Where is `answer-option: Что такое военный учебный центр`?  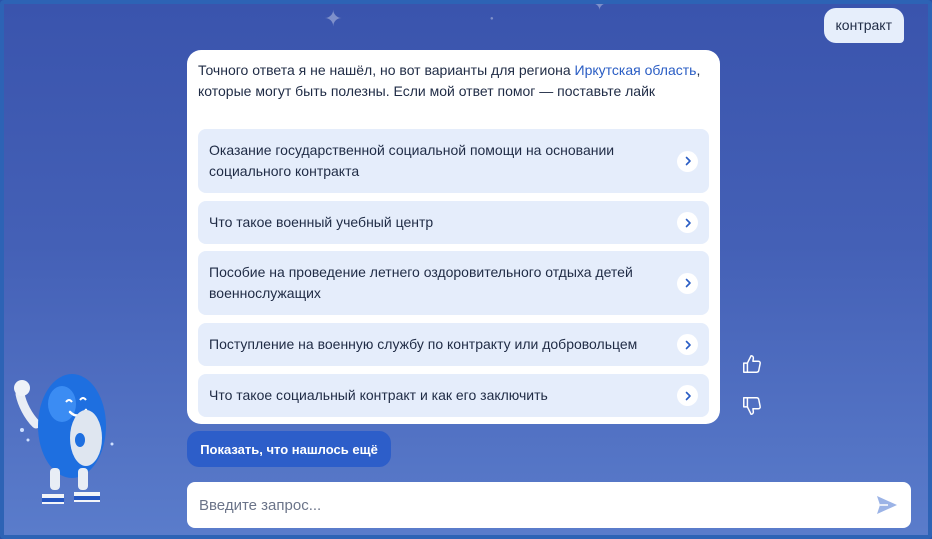 answer-option: Что такое военный учебный центр is located at coordinates (453, 222).